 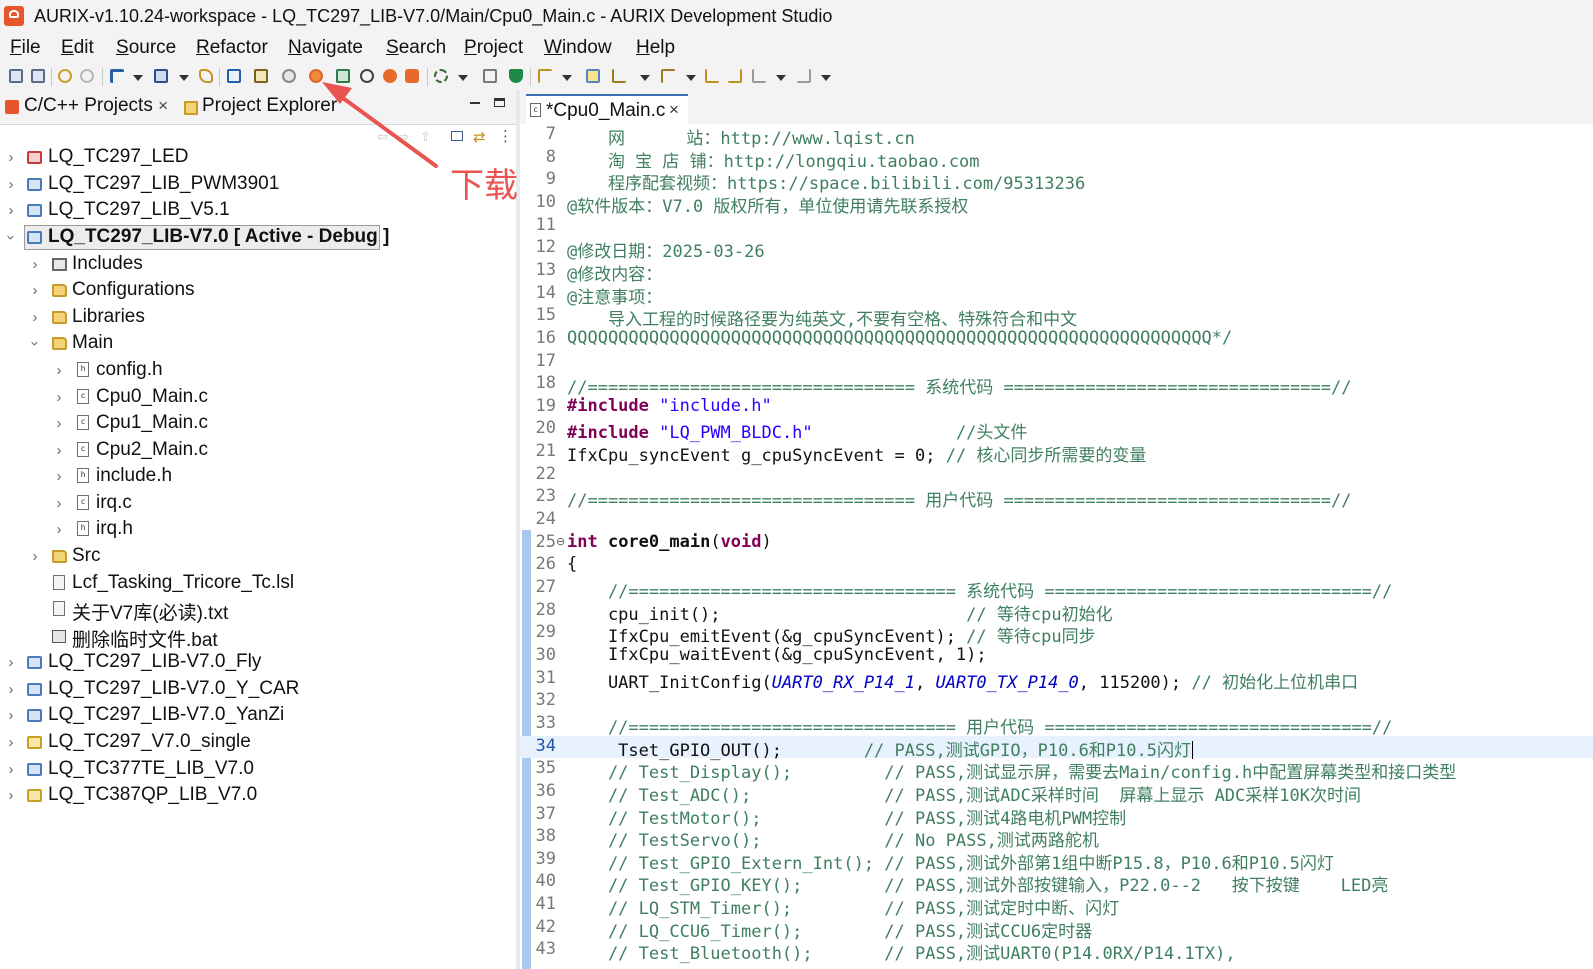 I want to click on save-icon, so click(x=16, y=76).